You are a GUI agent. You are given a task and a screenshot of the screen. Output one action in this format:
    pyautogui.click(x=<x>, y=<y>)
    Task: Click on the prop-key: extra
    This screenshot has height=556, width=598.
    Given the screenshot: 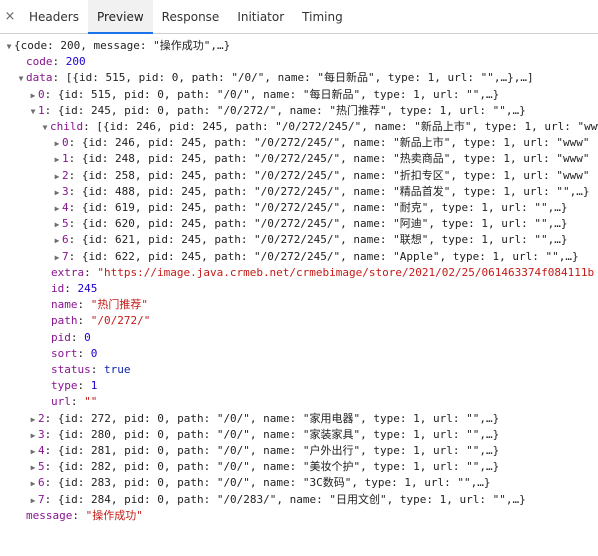 What is the action you would take?
    pyautogui.click(x=68, y=272)
    